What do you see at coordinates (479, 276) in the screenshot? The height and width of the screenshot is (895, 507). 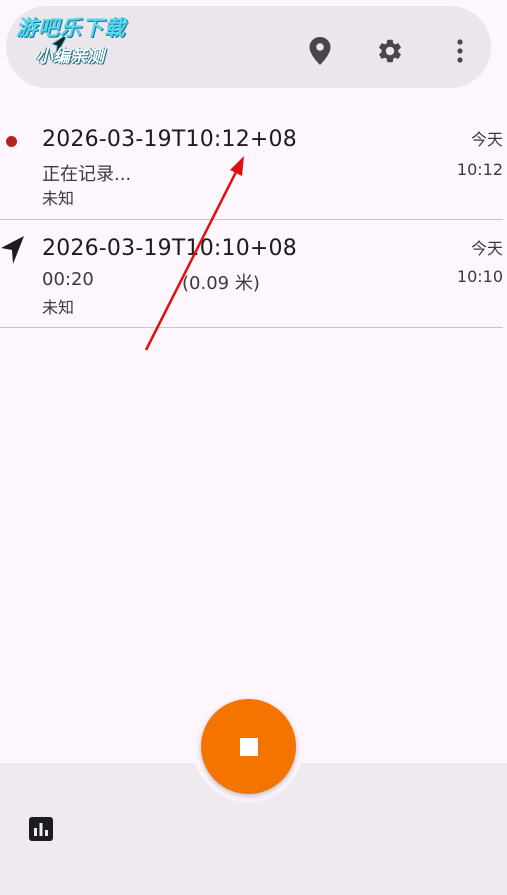 I see `track-time: 10:10` at bounding box center [479, 276].